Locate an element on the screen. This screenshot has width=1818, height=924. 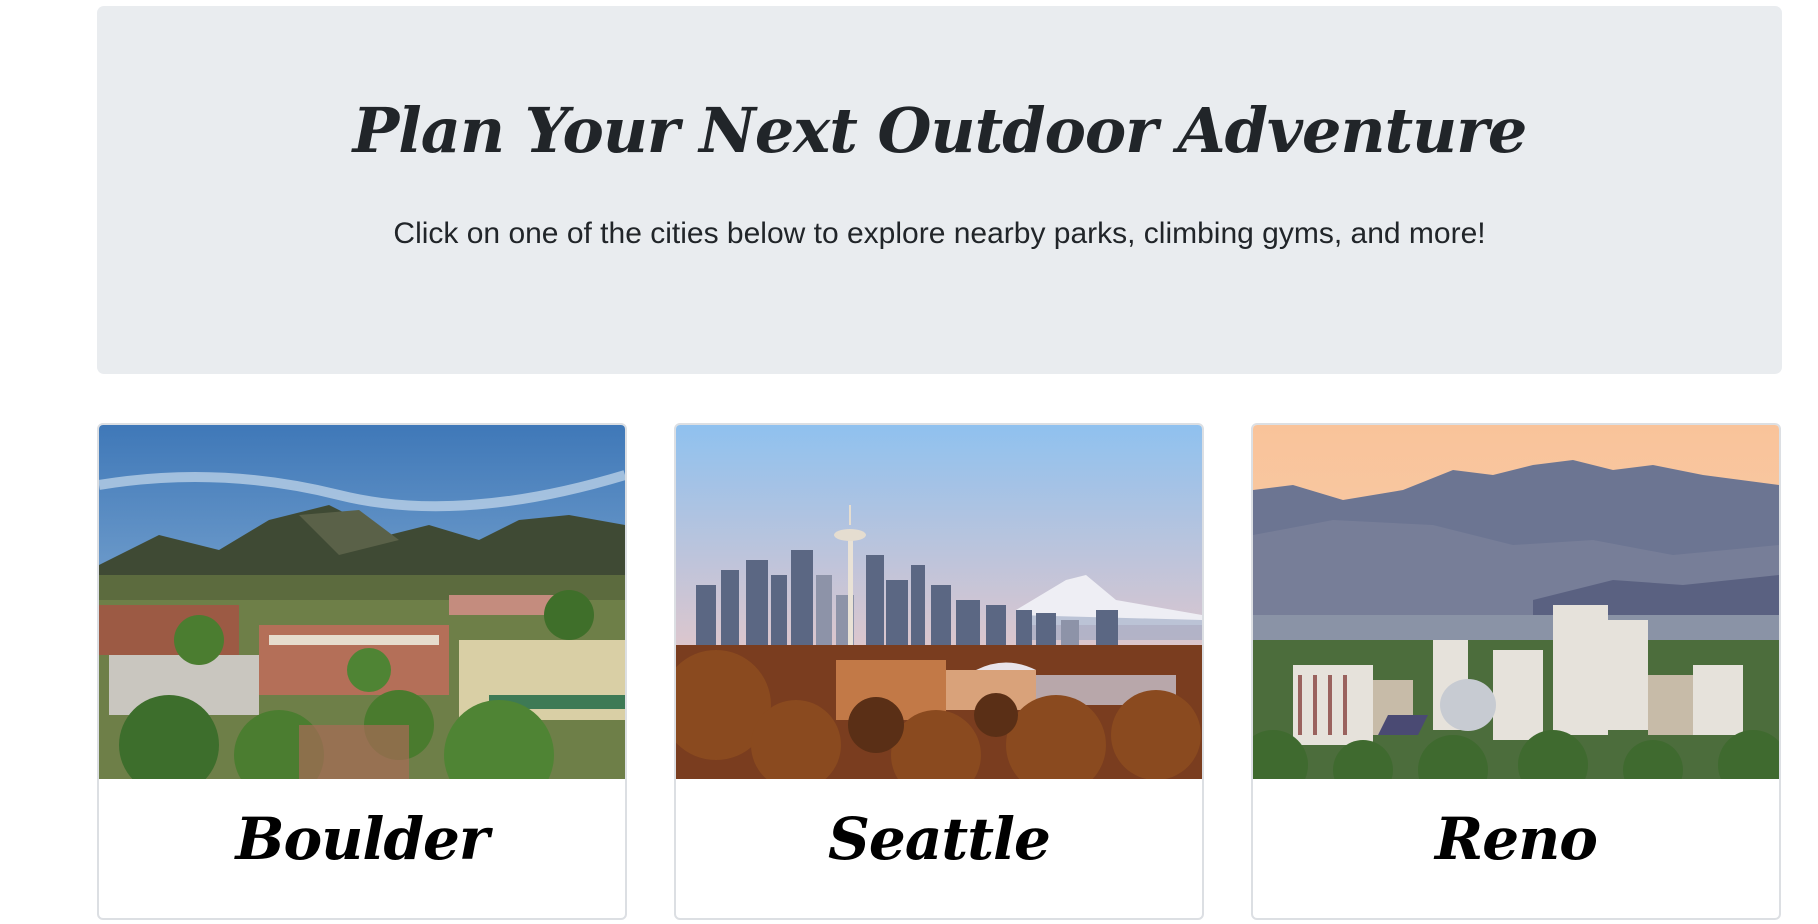
boulder-skyline-image is located at coordinates (362, 602).